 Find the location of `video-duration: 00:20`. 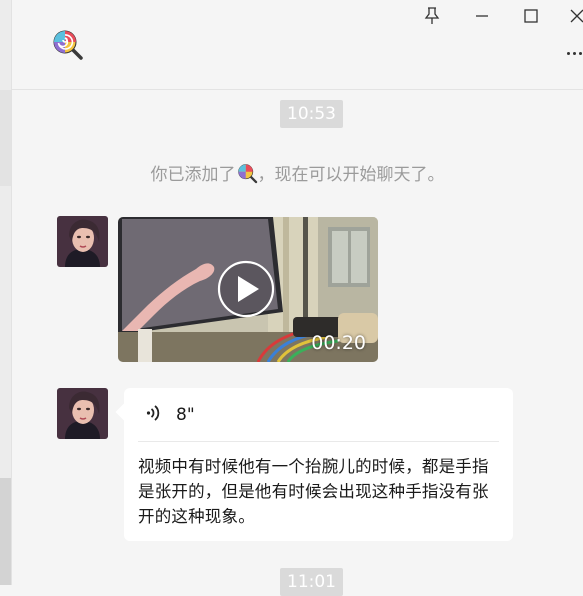

video-duration: 00:20 is located at coordinates (338, 343).